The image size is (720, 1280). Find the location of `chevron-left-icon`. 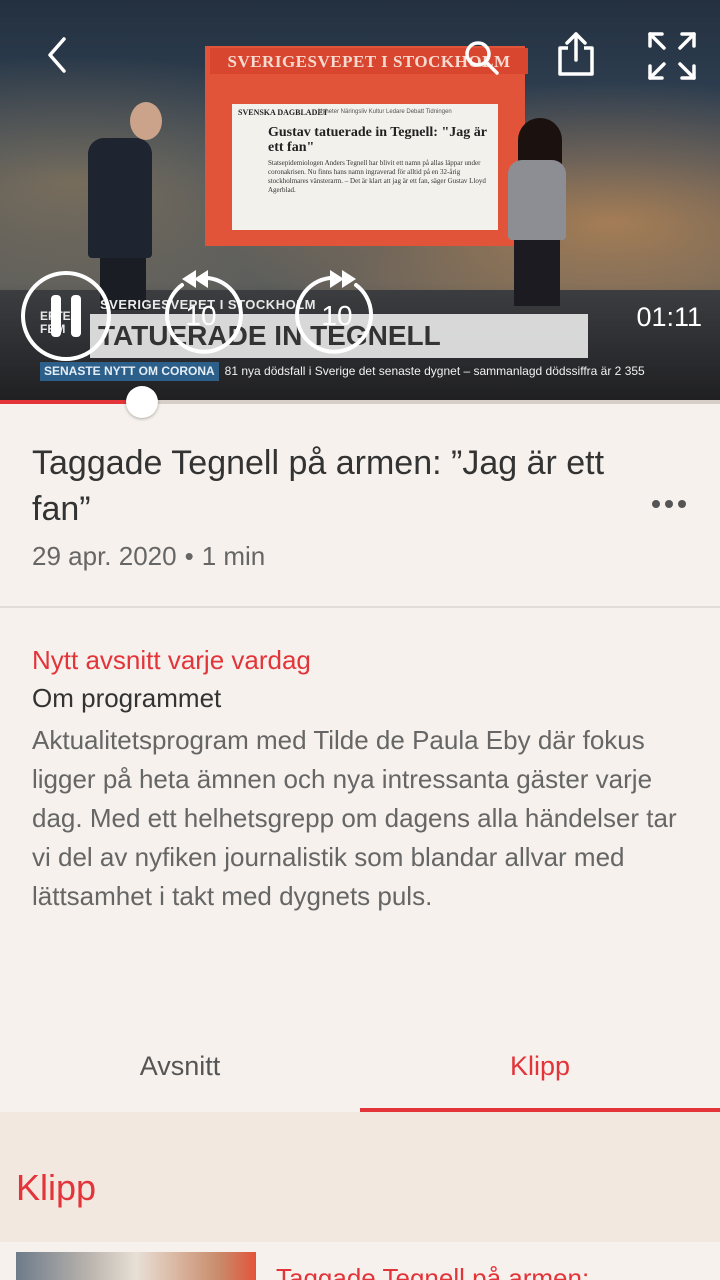

chevron-left-icon is located at coordinates (57, 55).